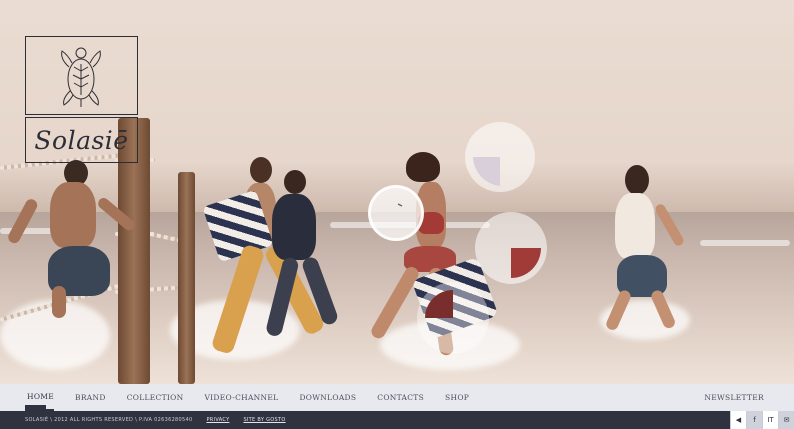 This screenshot has width=794, height=429. I want to click on collection-circle, so click(500, 157).